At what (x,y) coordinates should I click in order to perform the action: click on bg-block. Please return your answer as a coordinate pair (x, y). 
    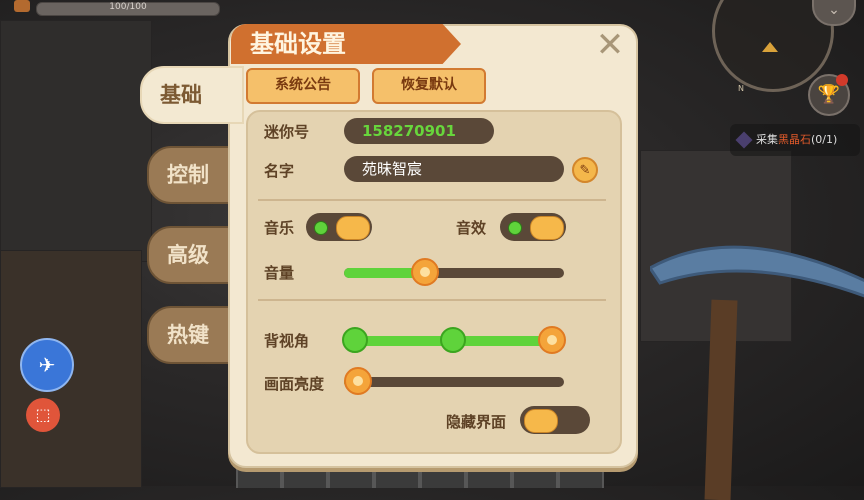
    Looking at the image, I should click on (76, 141).